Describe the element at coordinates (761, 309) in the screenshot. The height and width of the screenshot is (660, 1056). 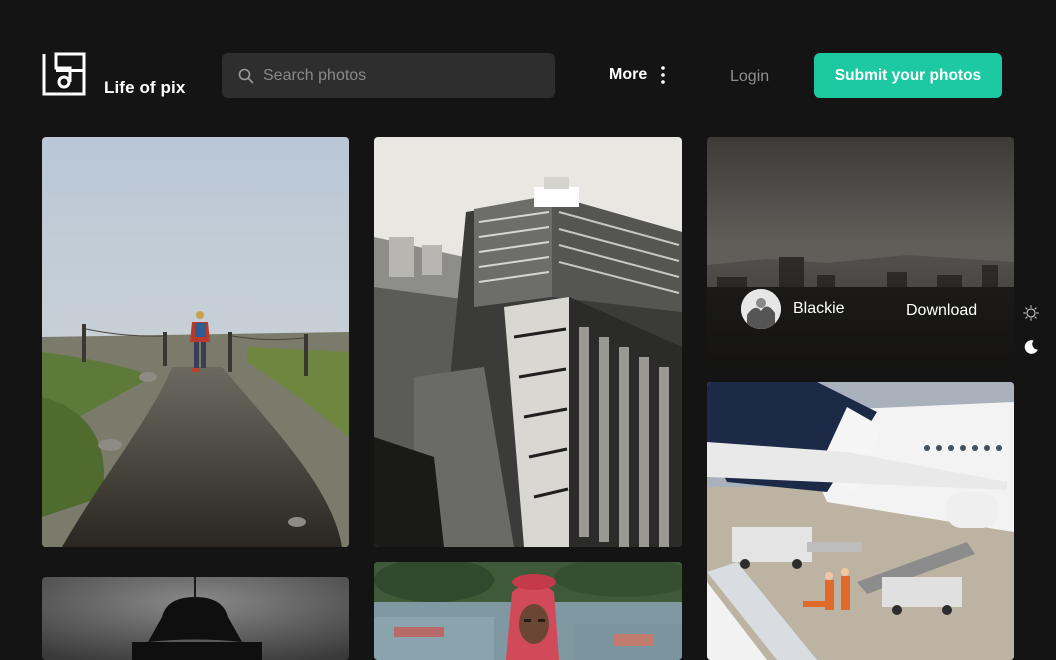
I see `avatar` at that location.